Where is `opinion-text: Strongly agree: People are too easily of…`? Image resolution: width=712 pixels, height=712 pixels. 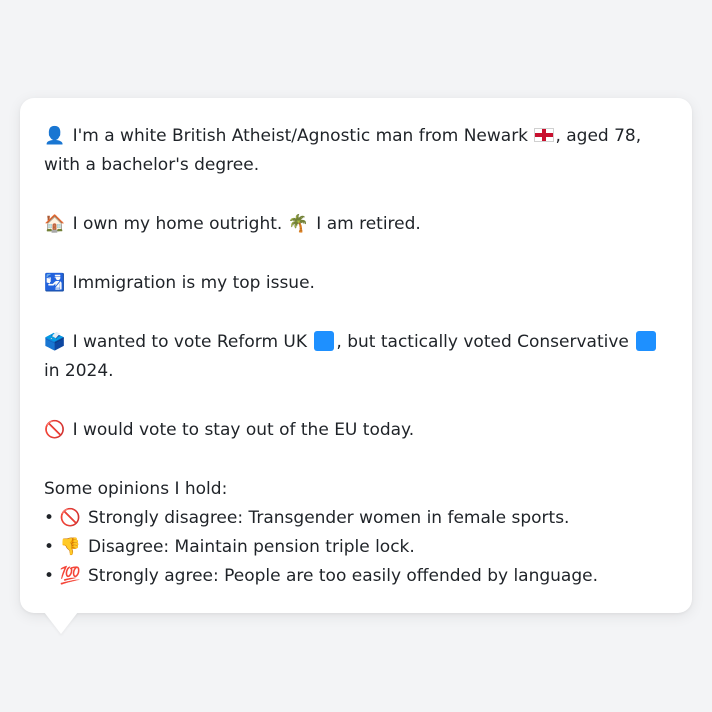
opinion-text: Strongly agree: People are too easily of… is located at coordinates (343, 576).